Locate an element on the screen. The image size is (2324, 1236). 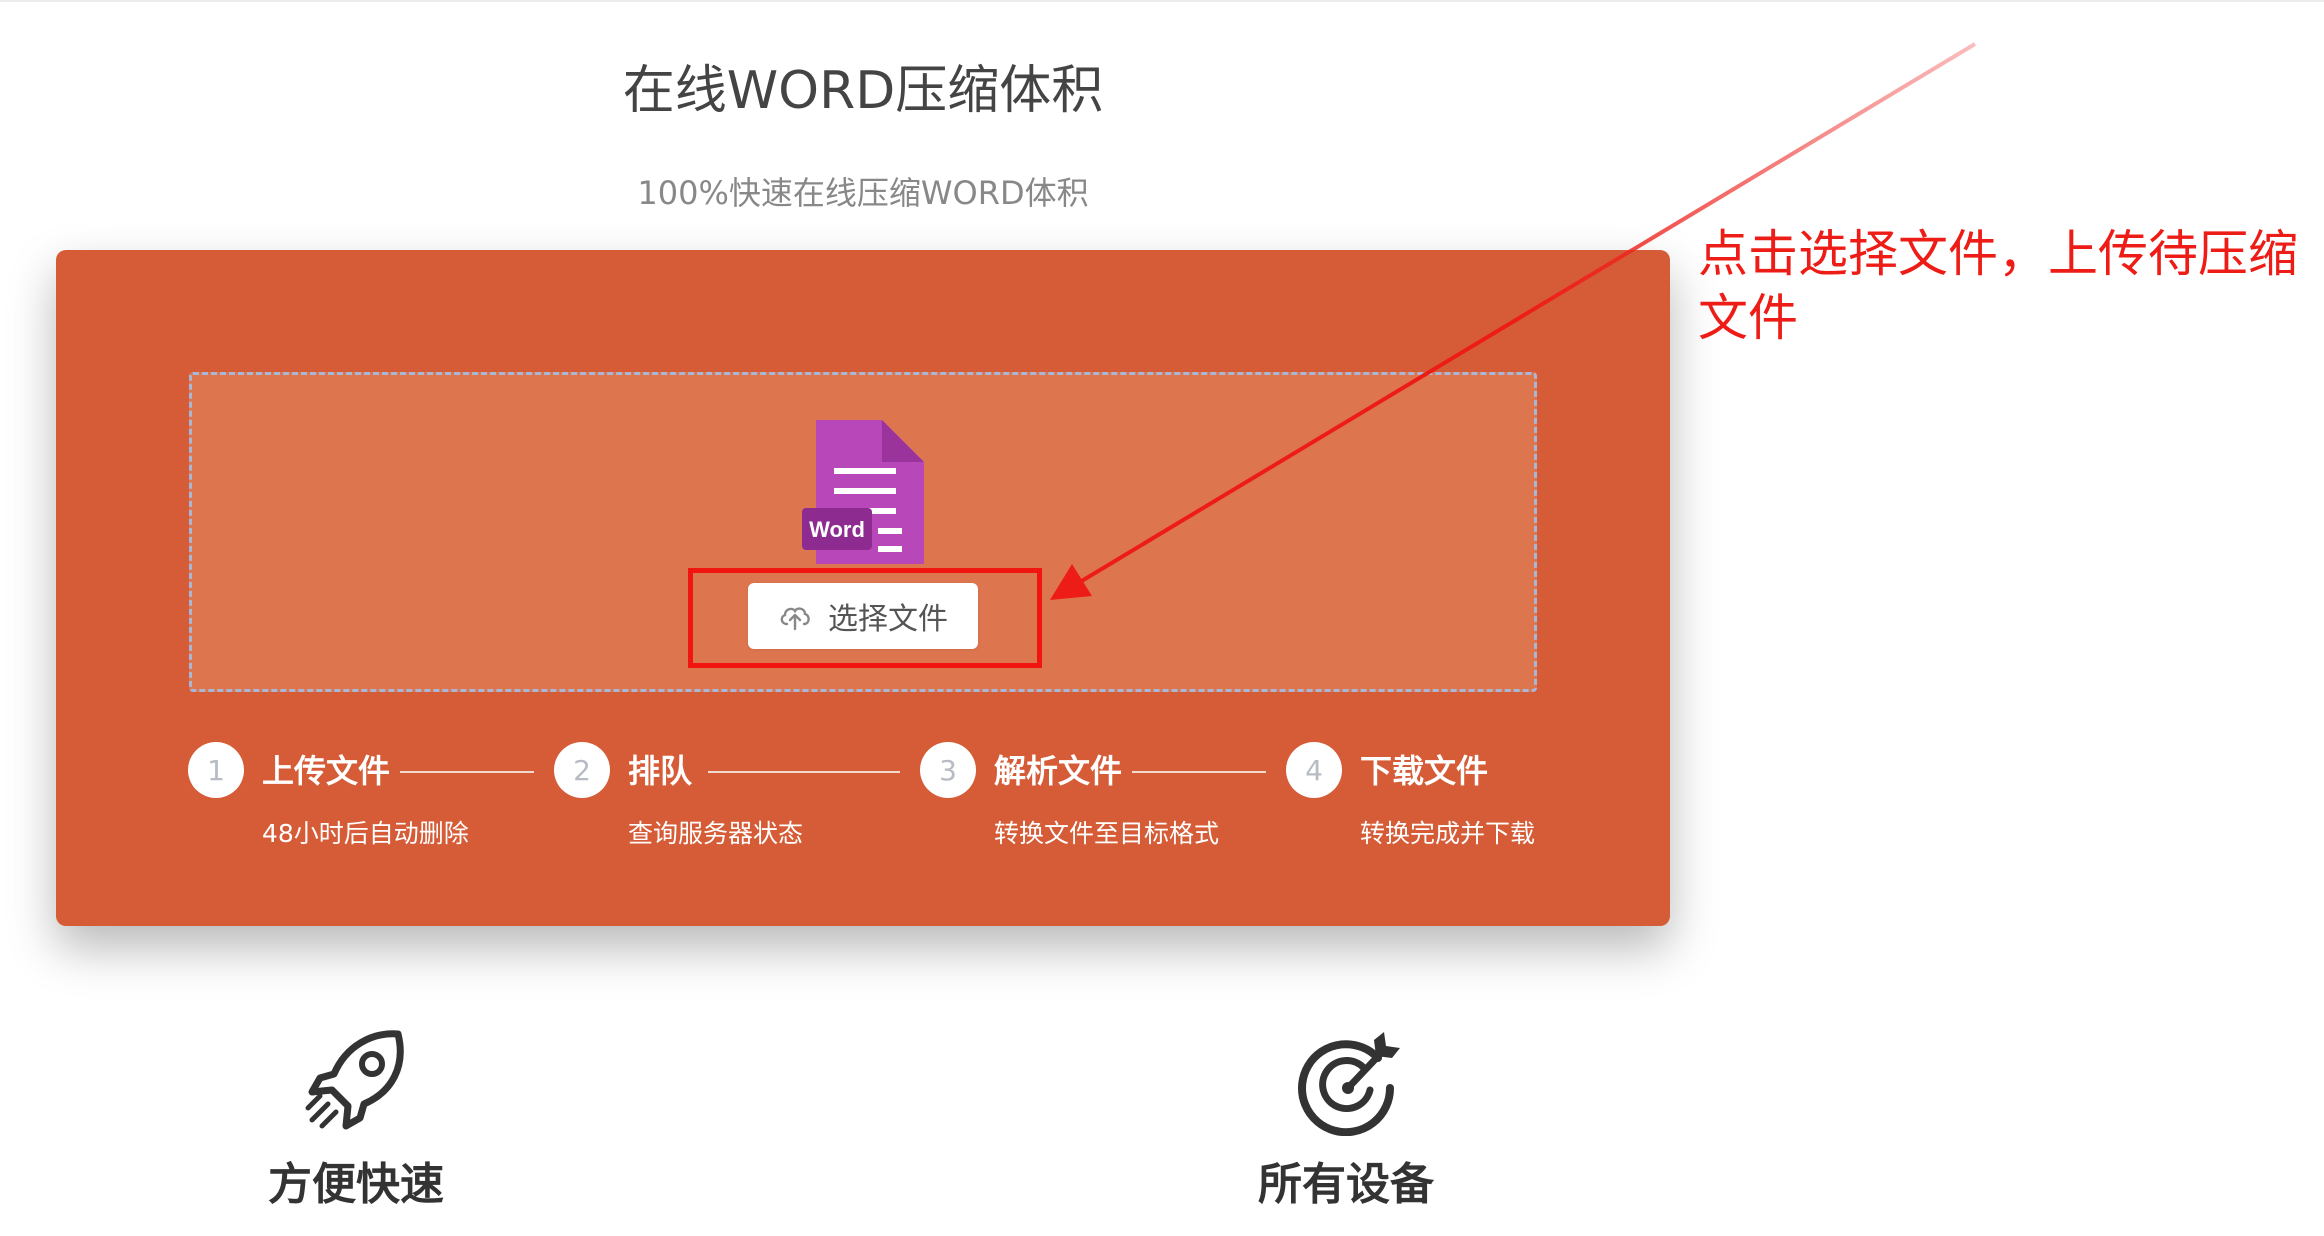
feature-label-all-devices: 所有设备 is located at coordinates (1346, 1184).